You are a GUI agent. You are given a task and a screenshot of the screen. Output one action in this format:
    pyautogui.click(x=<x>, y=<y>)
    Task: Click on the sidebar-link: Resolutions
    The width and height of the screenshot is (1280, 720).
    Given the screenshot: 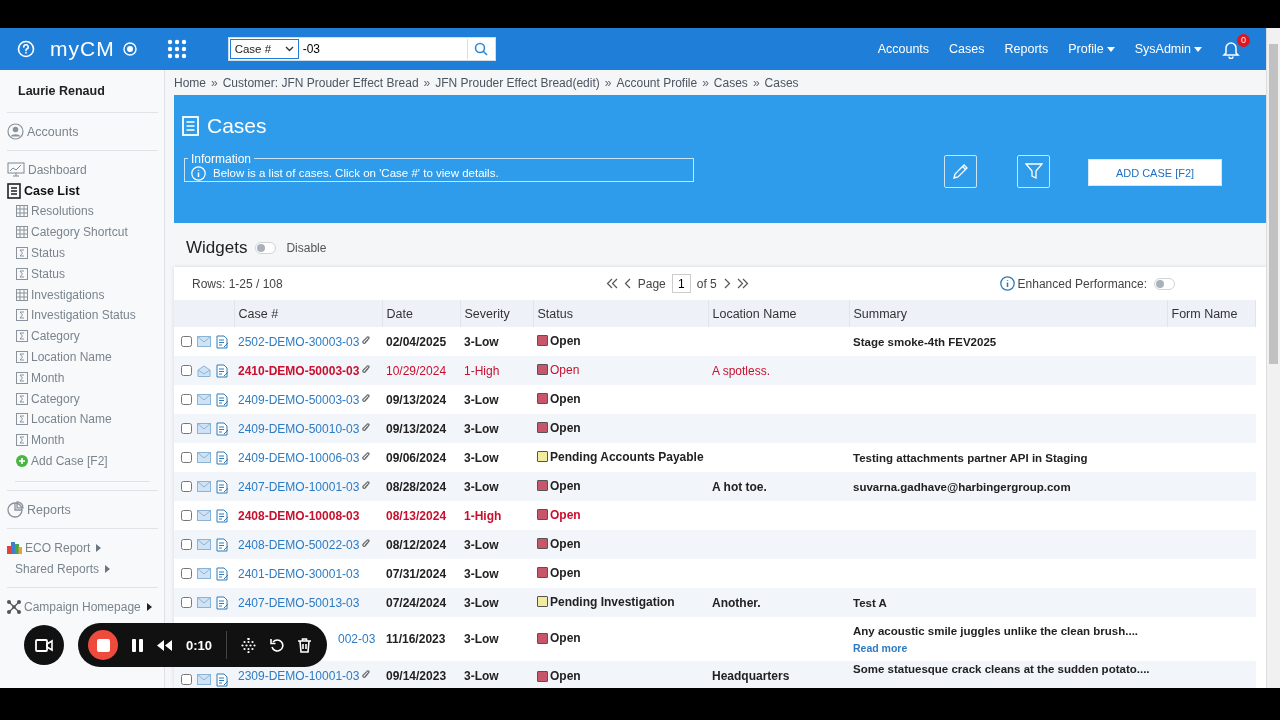 What is the action you would take?
    pyautogui.click(x=62, y=211)
    